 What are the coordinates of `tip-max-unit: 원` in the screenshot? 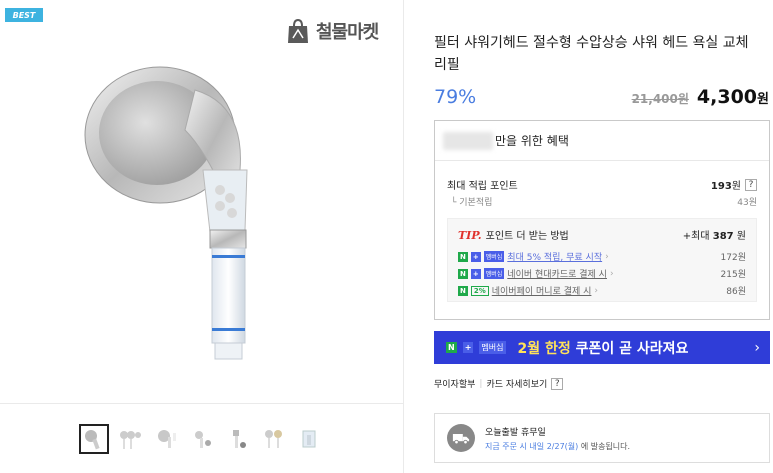 It's located at (741, 236).